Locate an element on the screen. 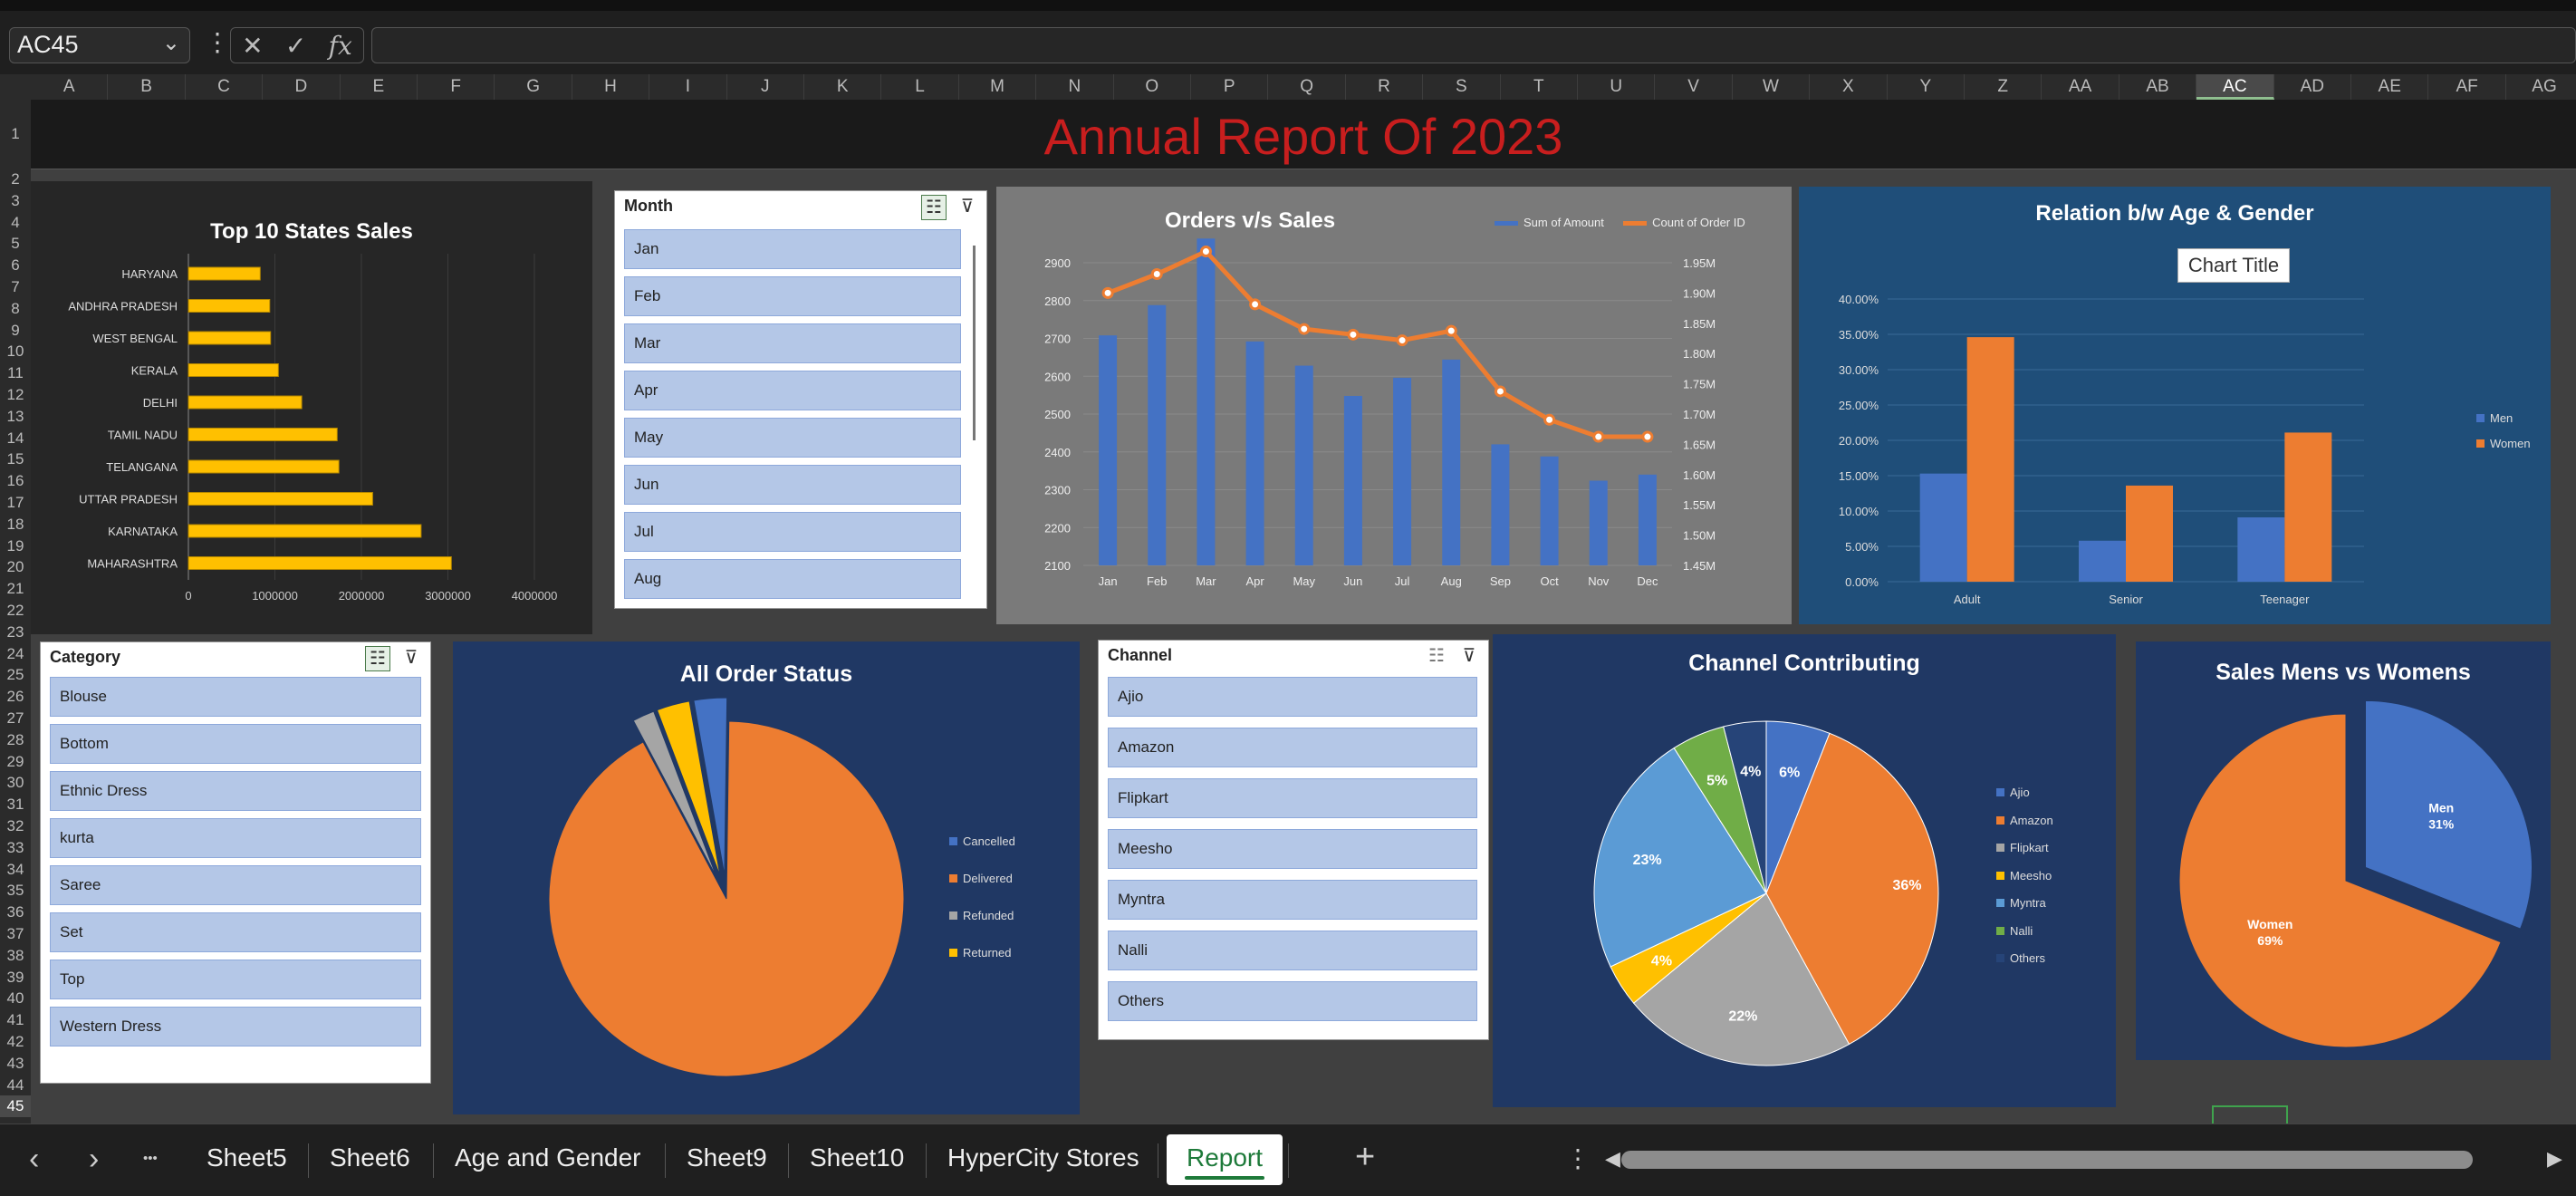 This screenshot has height=1196, width=2576. column-header: O is located at coordinates (1152, 87).